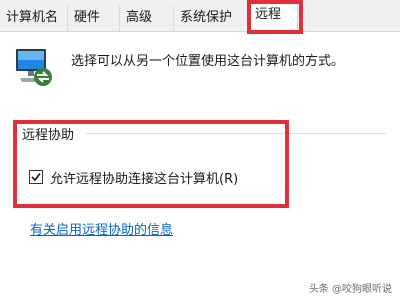  What do you see at coordinates (33, 69) in the screenshot?
I see `remote-computer-icon` at bounding box center [33, 69].